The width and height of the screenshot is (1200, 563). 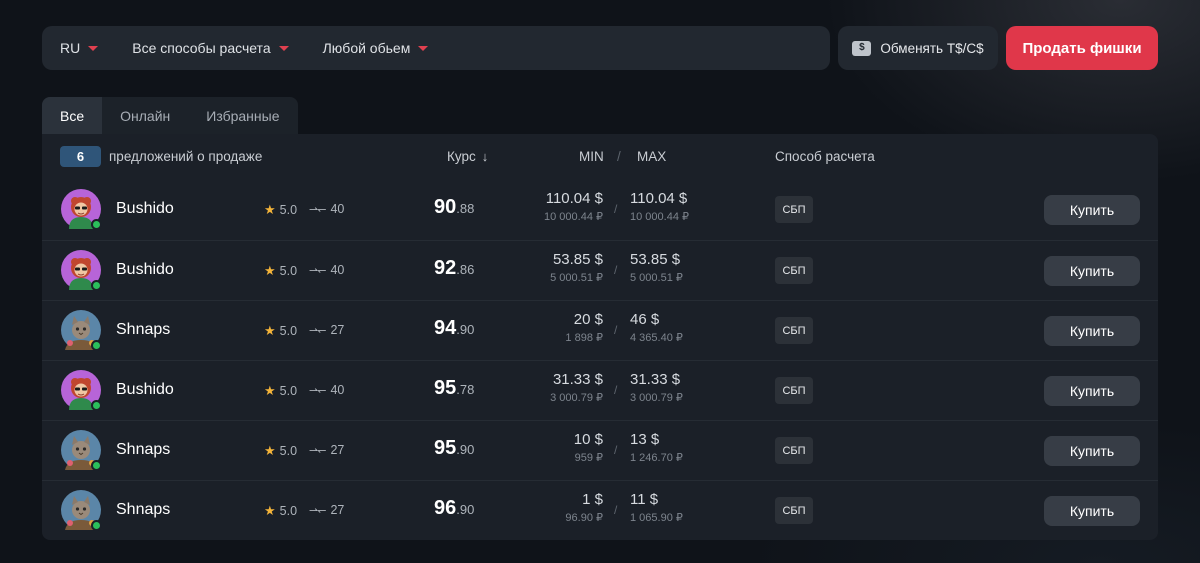 I want to click on min-amount: 10 $ 959 ₽, so click(x=588, y=447).